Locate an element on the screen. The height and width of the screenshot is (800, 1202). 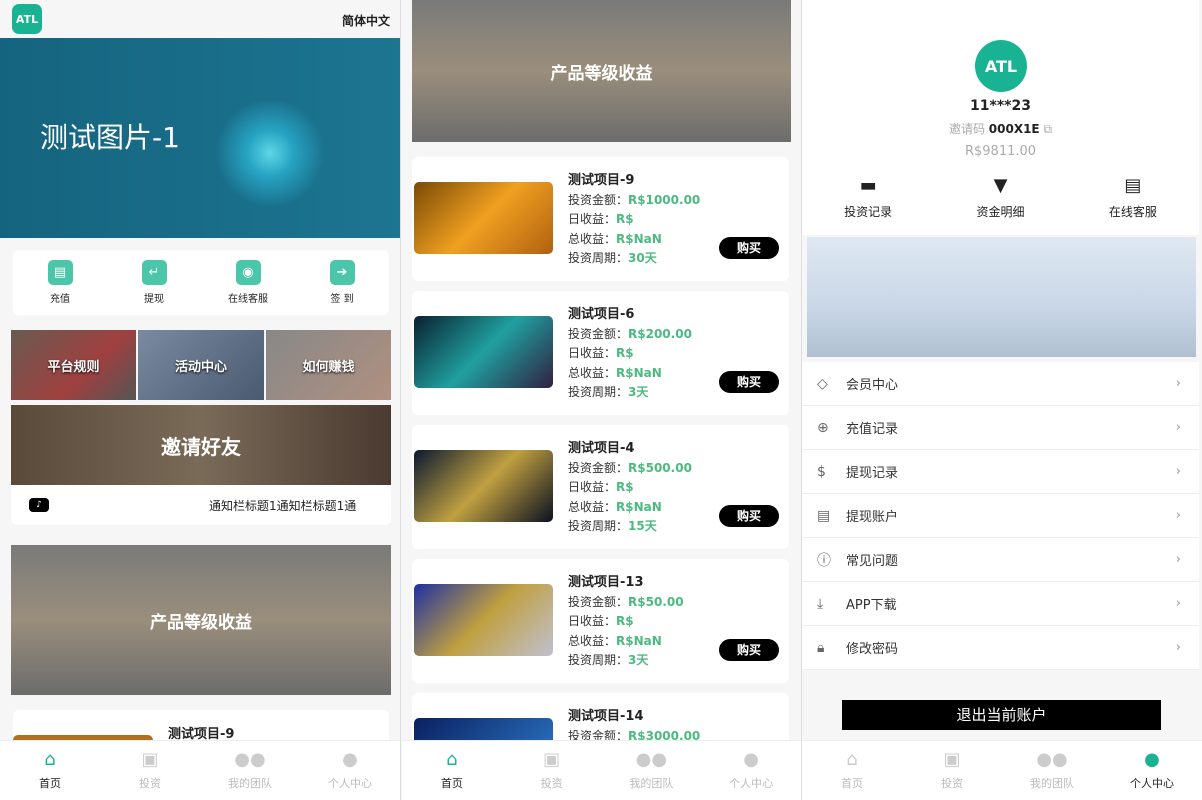
action-label: 投资记录 is located at coordinates (868, 212).